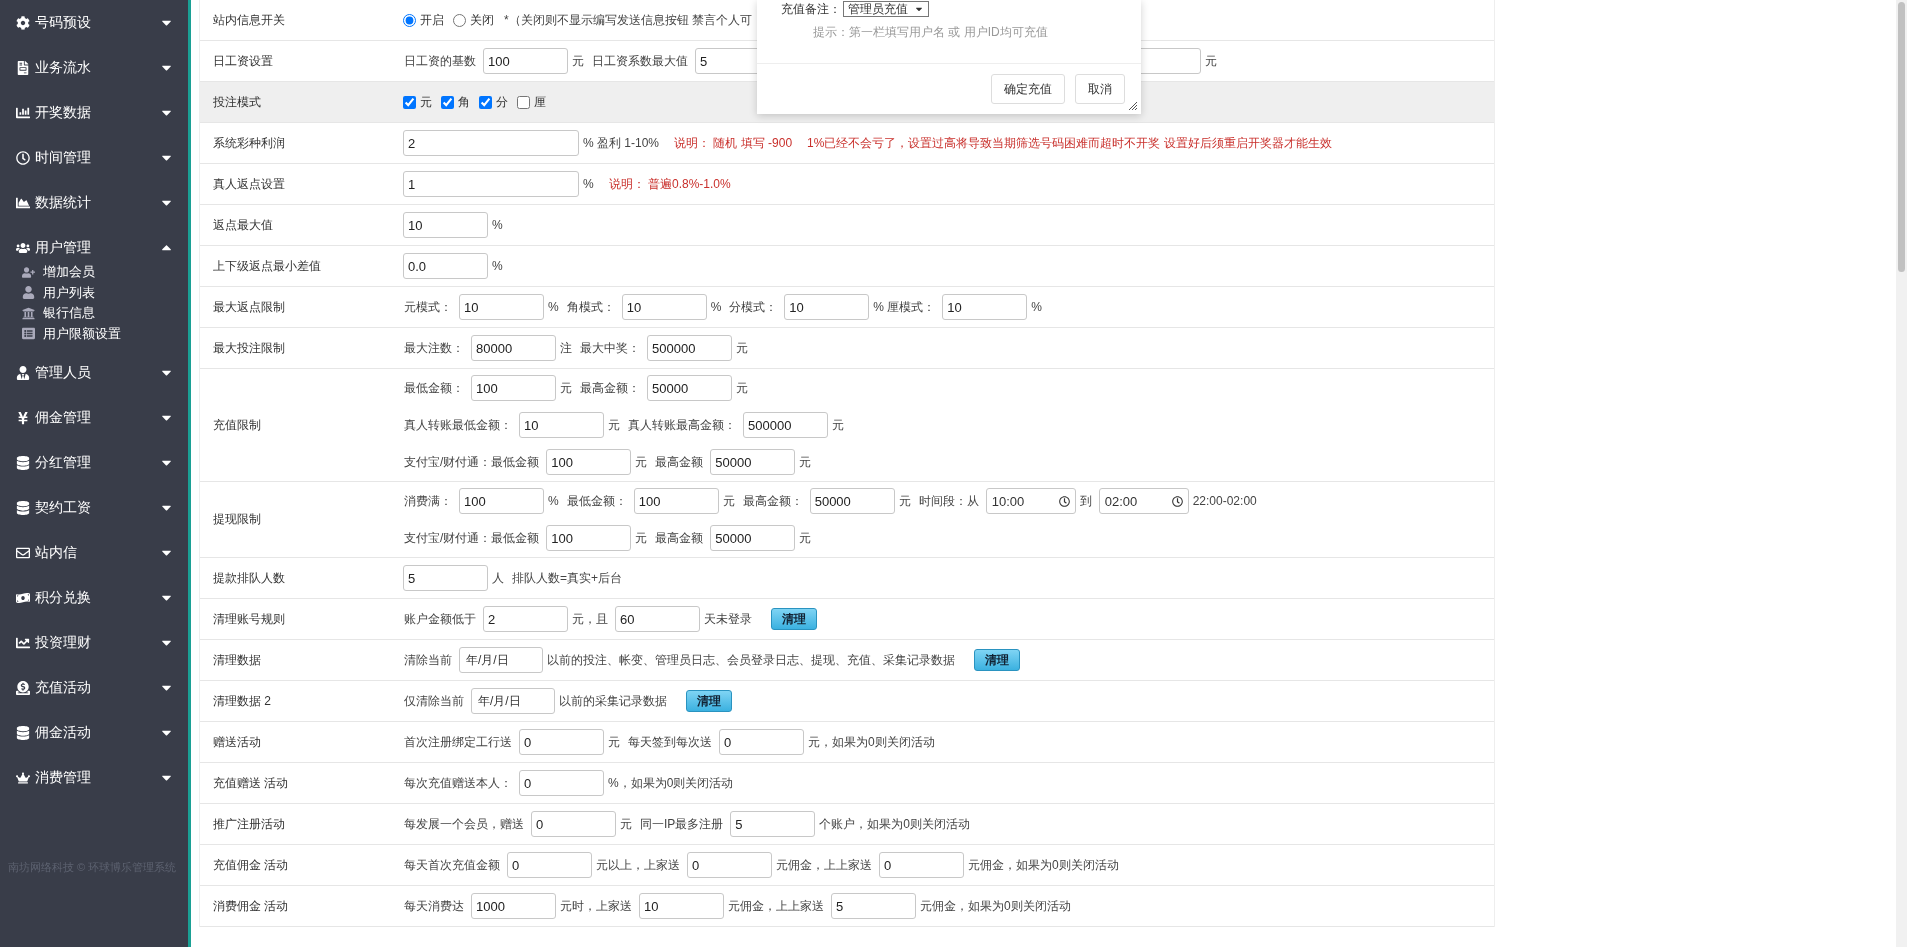 Image resolution: width=1907 pixels, height=947 pixels. What do you see at coordinates (751, 660) in the screenshot?
I see `field-text: 以前的投注、帐变、管理员日志、会员登录日志、提现、充值、采集记录数据` at bounding box center [751, 660].